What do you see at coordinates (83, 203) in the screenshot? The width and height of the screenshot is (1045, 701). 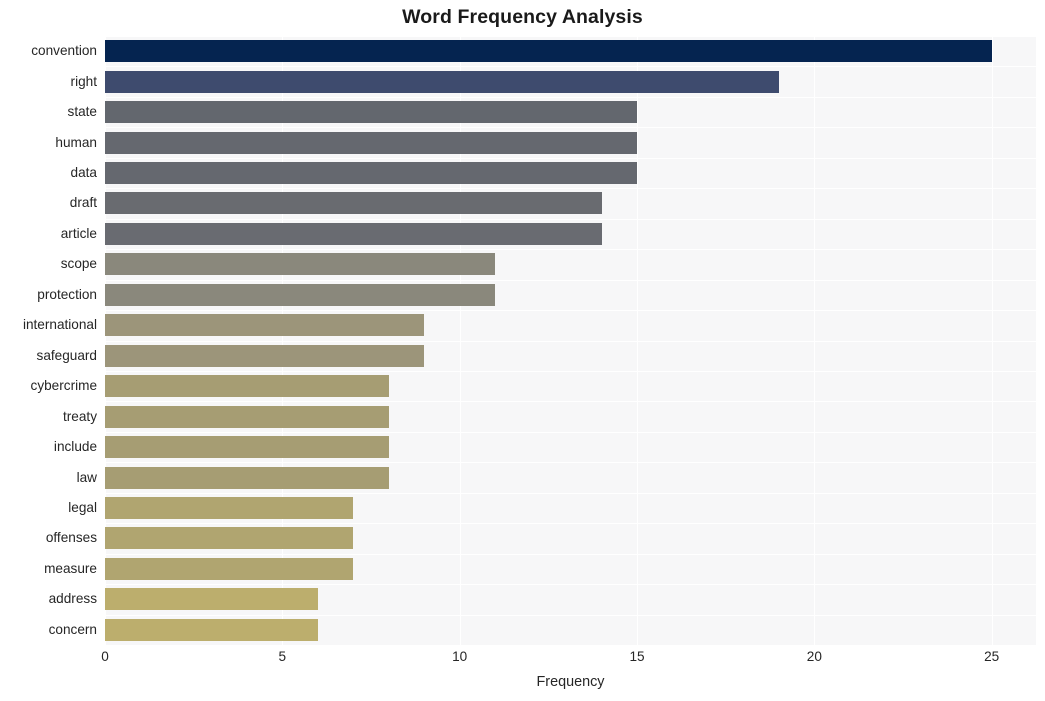 I see `y-tick-label: draft` at bounding box center [83, 203].